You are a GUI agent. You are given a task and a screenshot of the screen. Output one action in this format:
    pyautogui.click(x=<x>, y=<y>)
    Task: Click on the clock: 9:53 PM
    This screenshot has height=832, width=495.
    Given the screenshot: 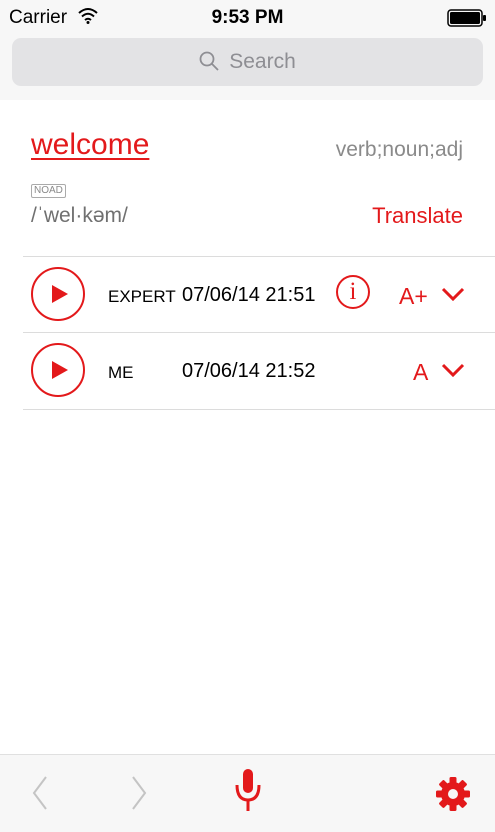 What is the action you would take?
    pyautogui.click(x=247, y=17)
    